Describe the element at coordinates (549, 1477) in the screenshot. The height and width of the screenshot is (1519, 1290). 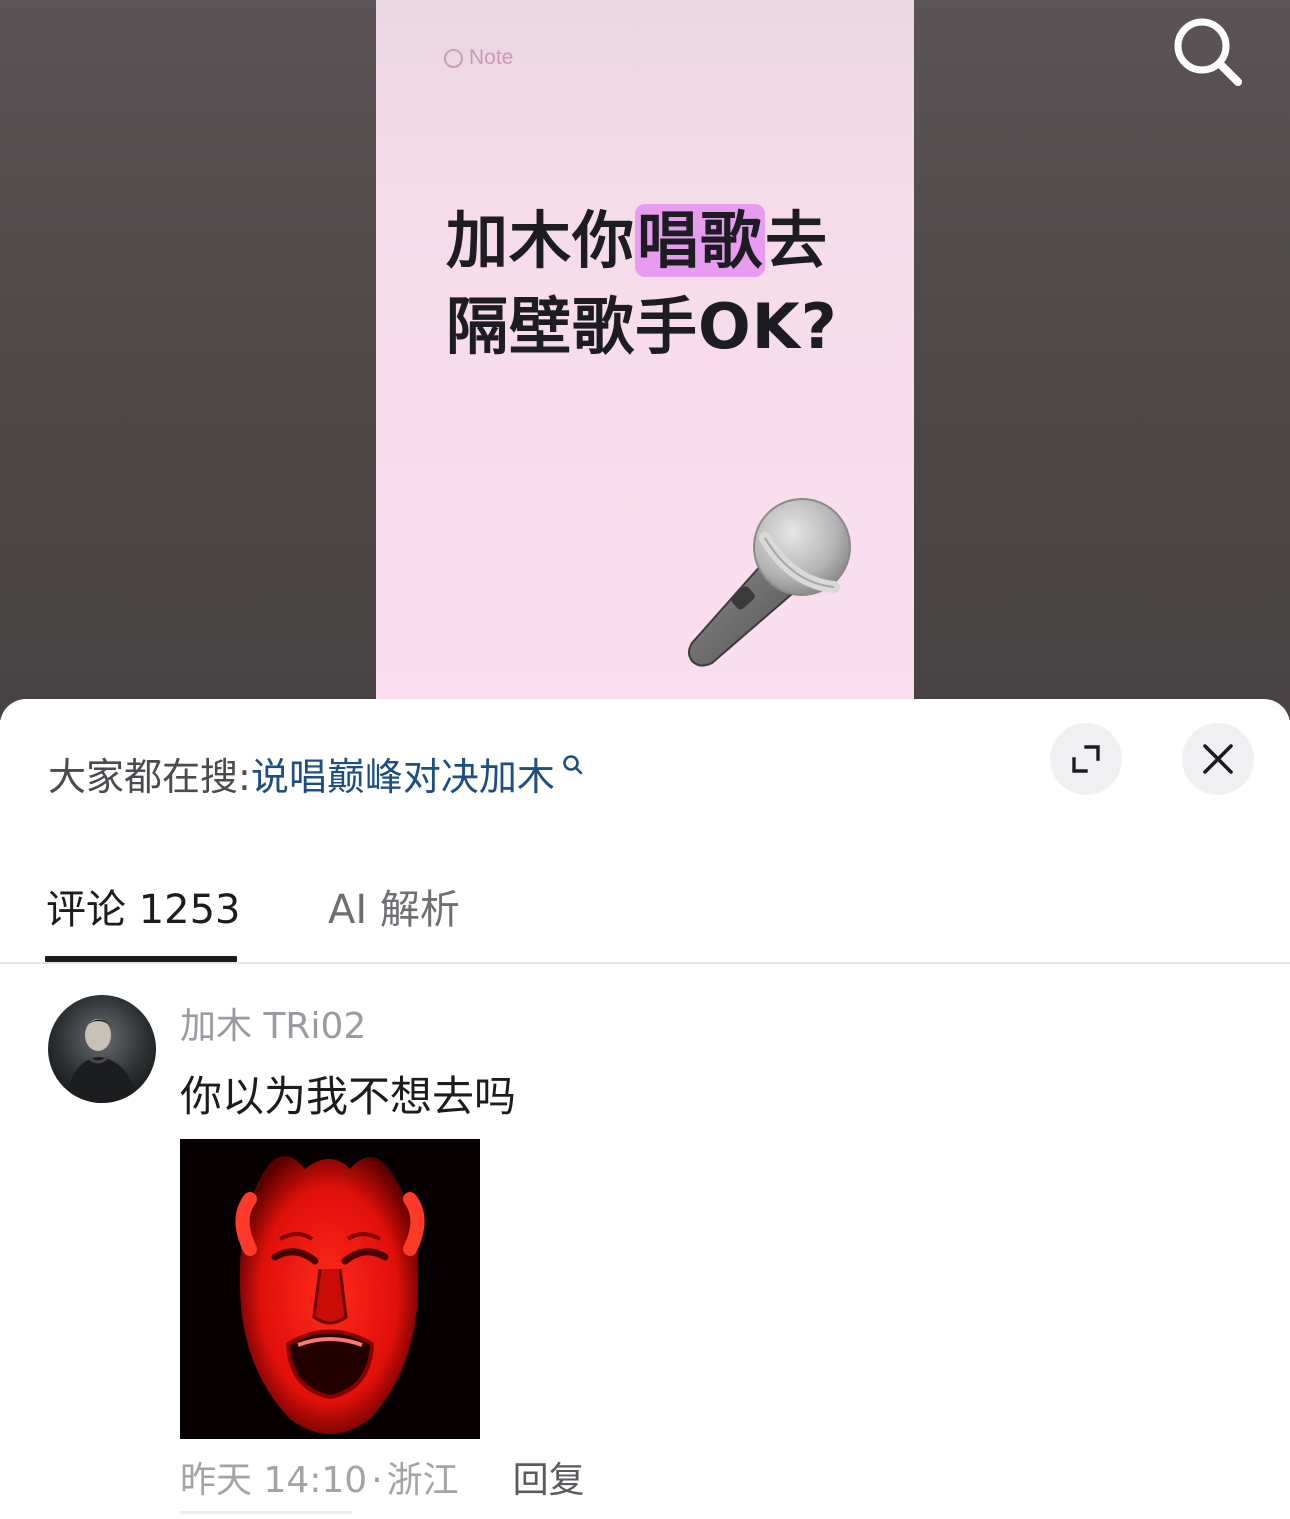
I see `reply-button: 回复` at that location.